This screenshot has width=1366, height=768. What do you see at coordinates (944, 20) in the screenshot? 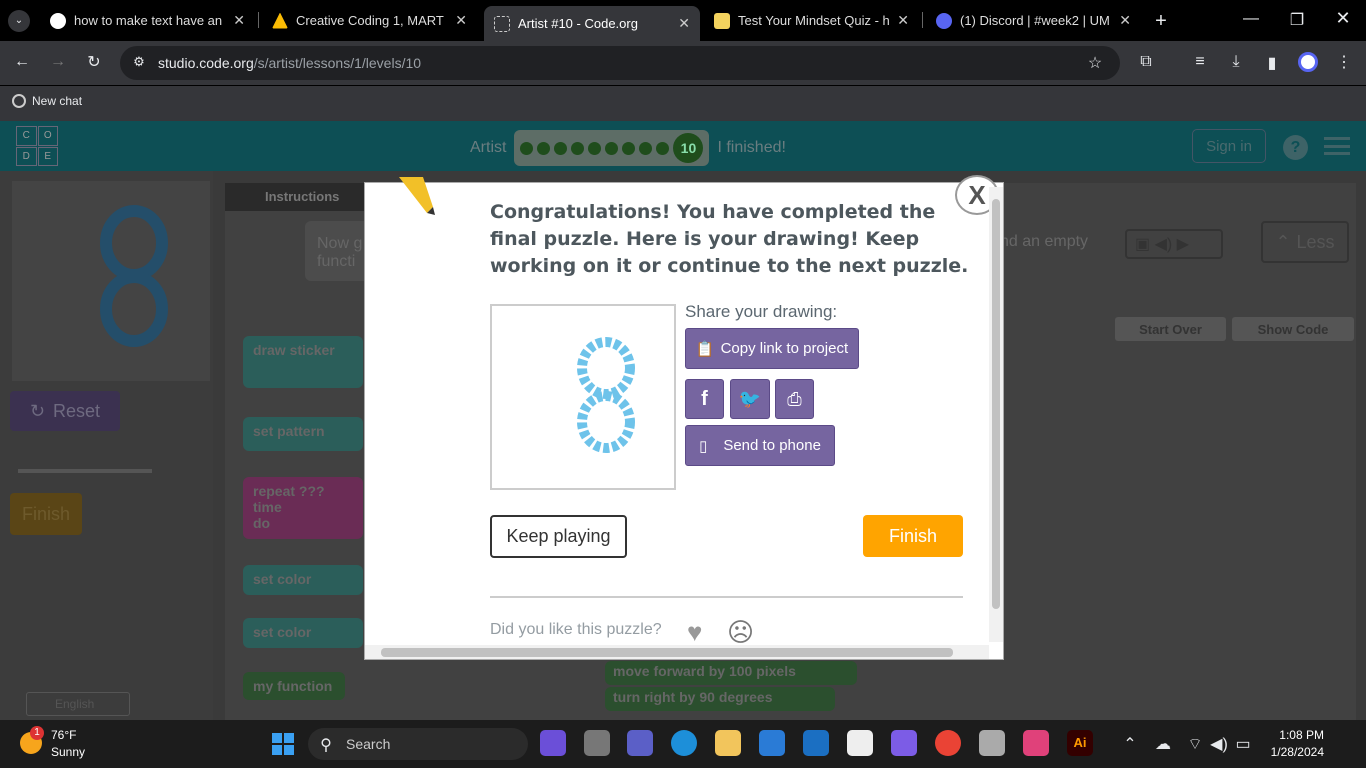
I see `discord-icon` at bounding box center [944, 20].